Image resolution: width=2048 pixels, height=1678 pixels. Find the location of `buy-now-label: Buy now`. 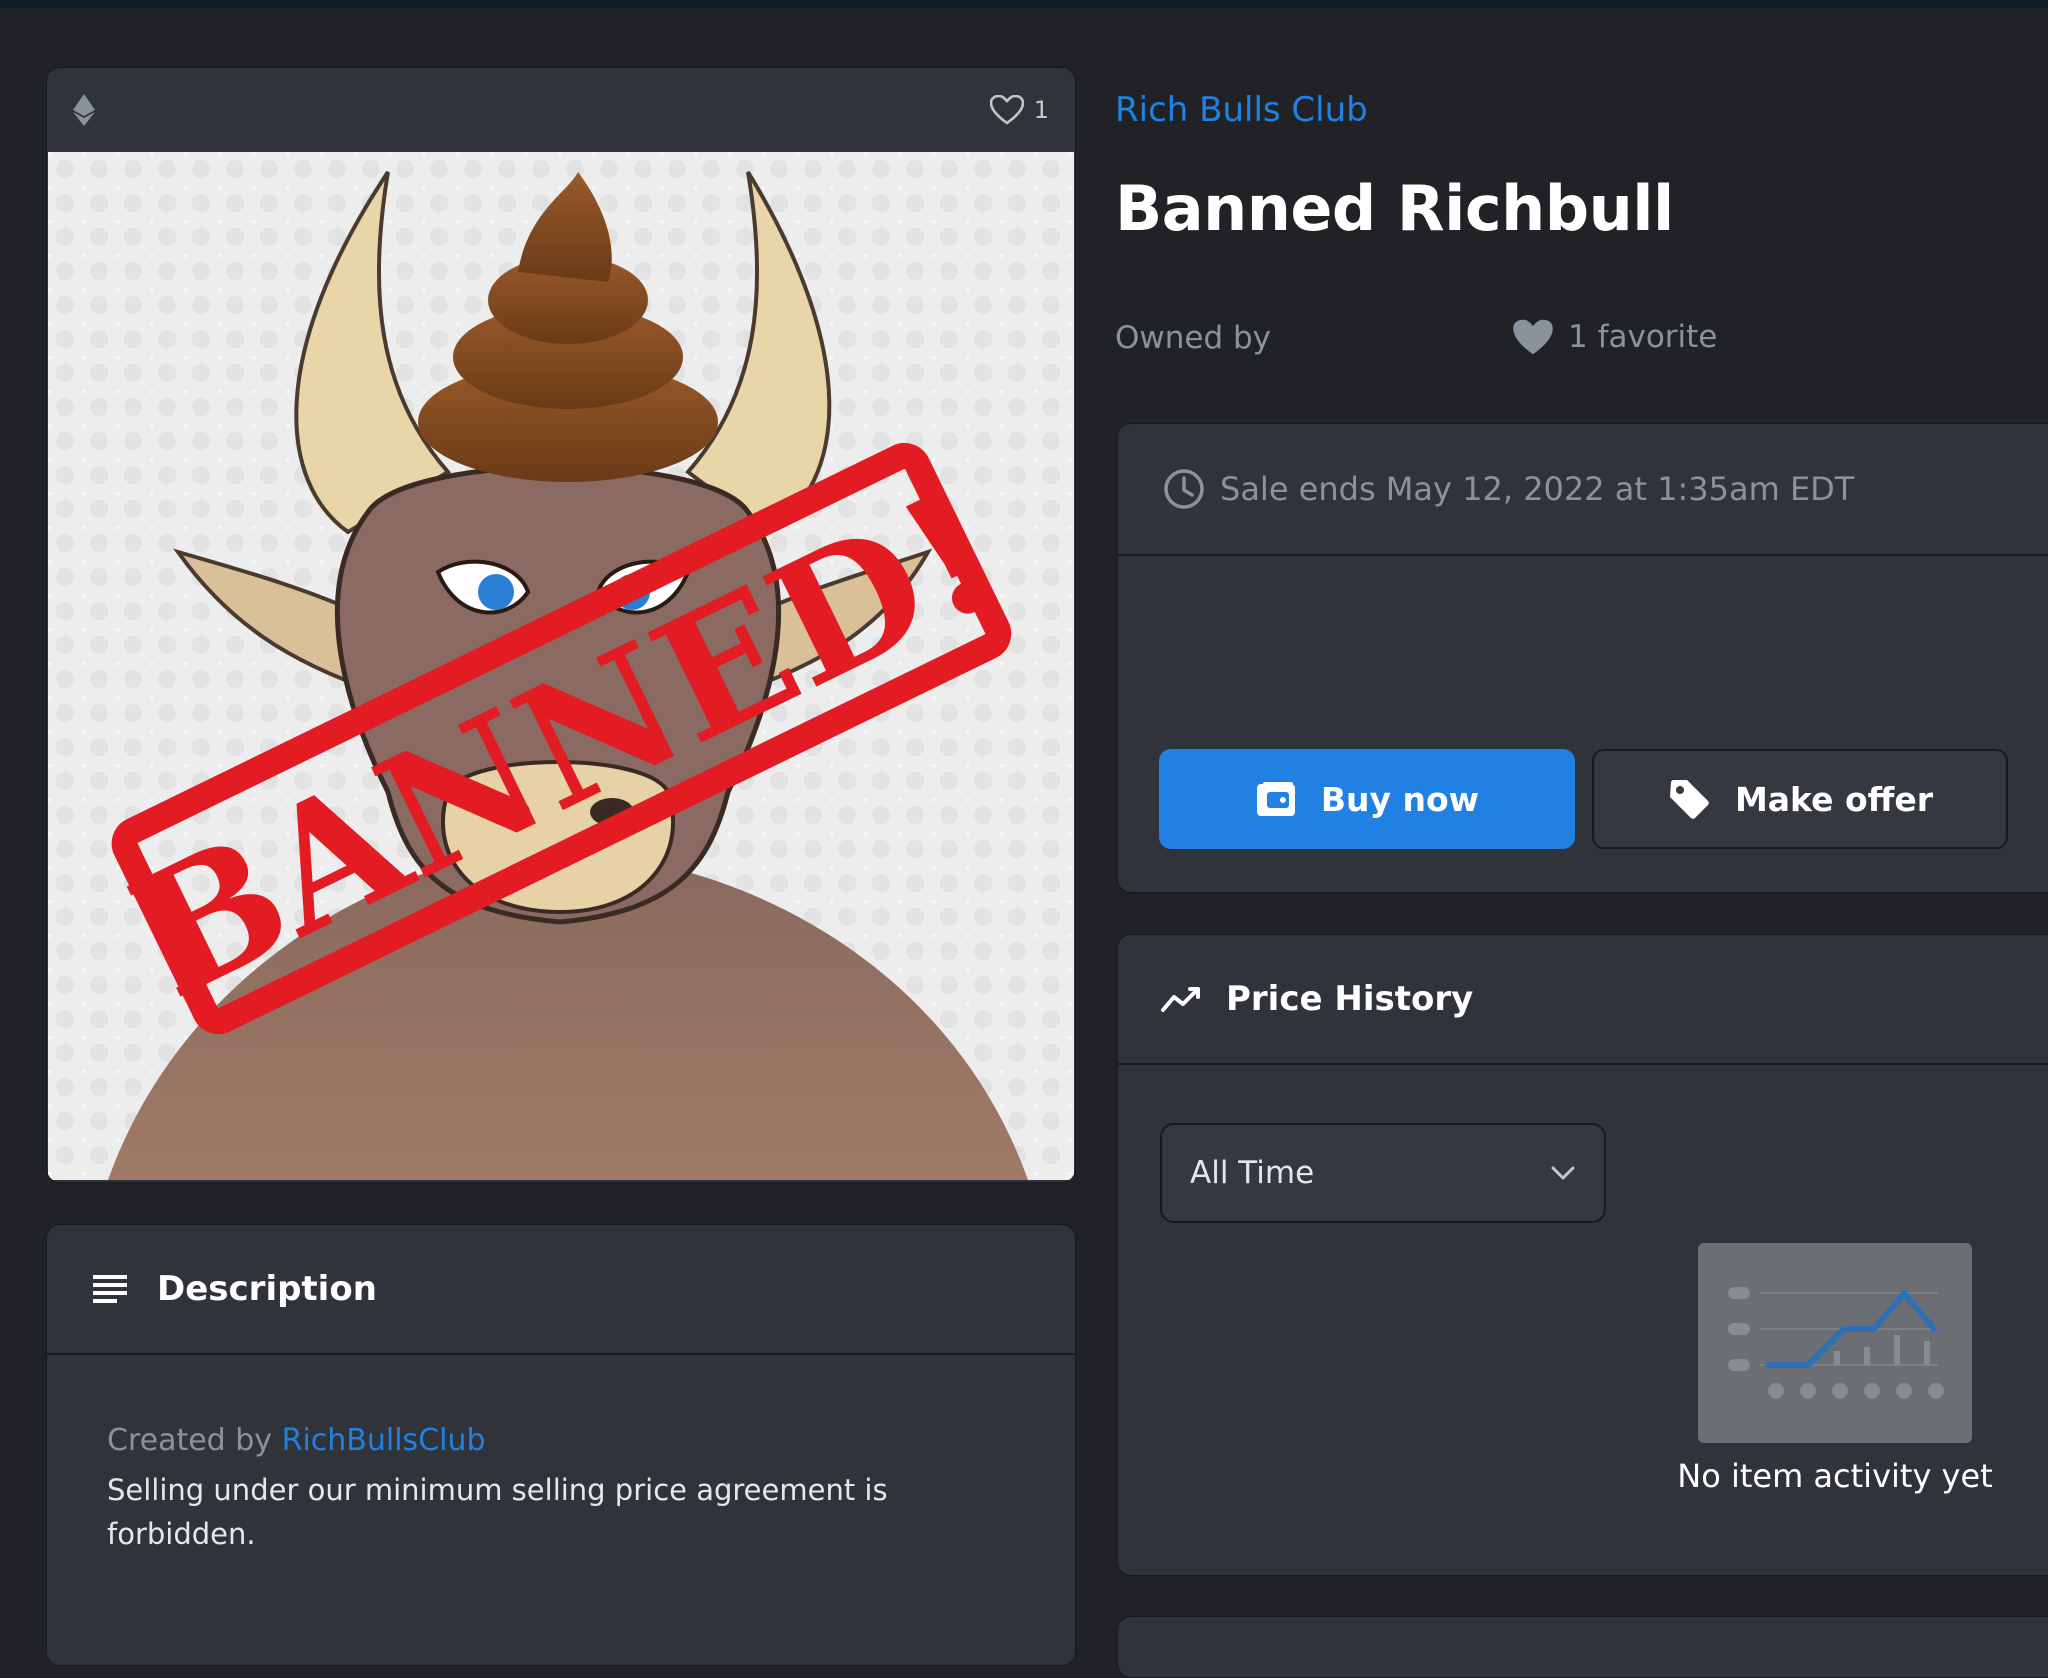

buy-now-label: Buy now is located at coordinates (1400, 799).